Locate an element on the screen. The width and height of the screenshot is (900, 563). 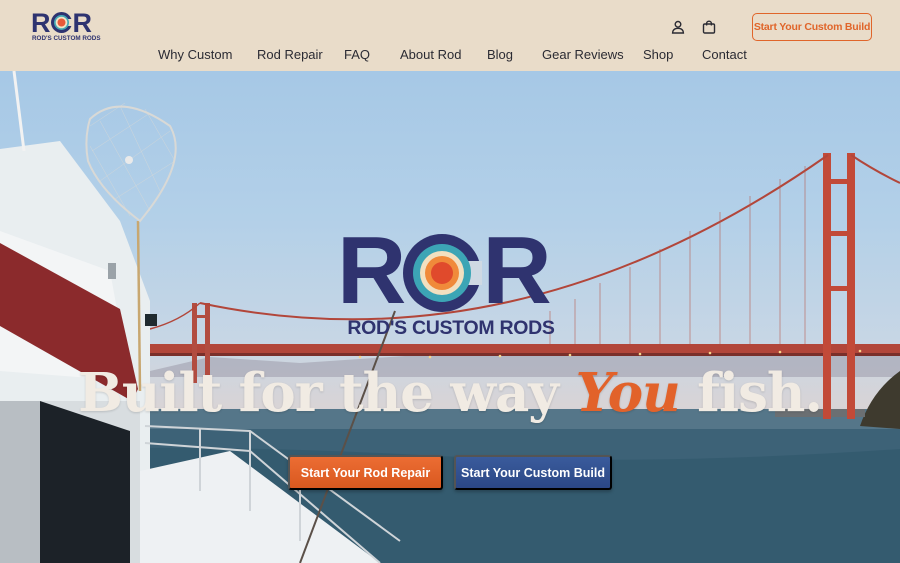
logo-target-icon is located at coordinates (61, 22).